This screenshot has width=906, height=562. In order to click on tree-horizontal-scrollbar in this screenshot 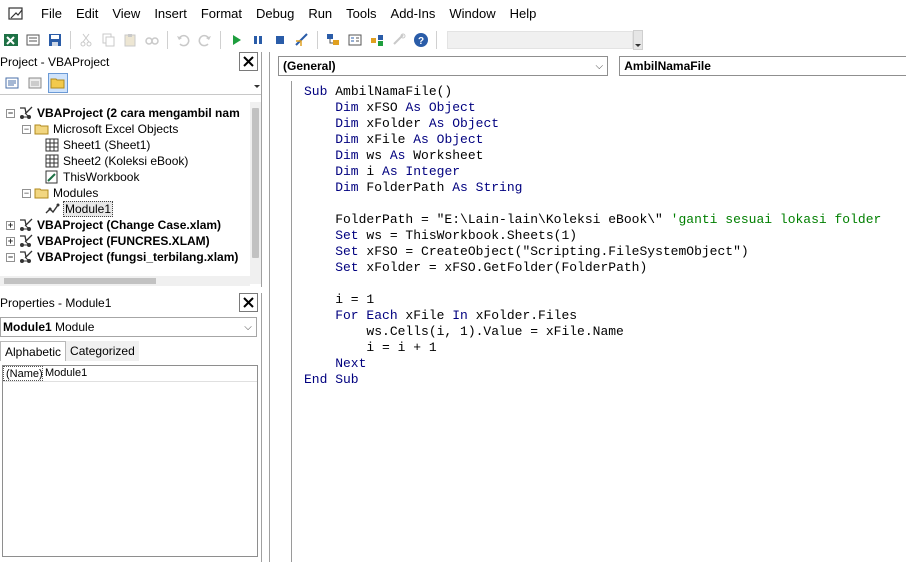, I will do `click(125, 281)`.